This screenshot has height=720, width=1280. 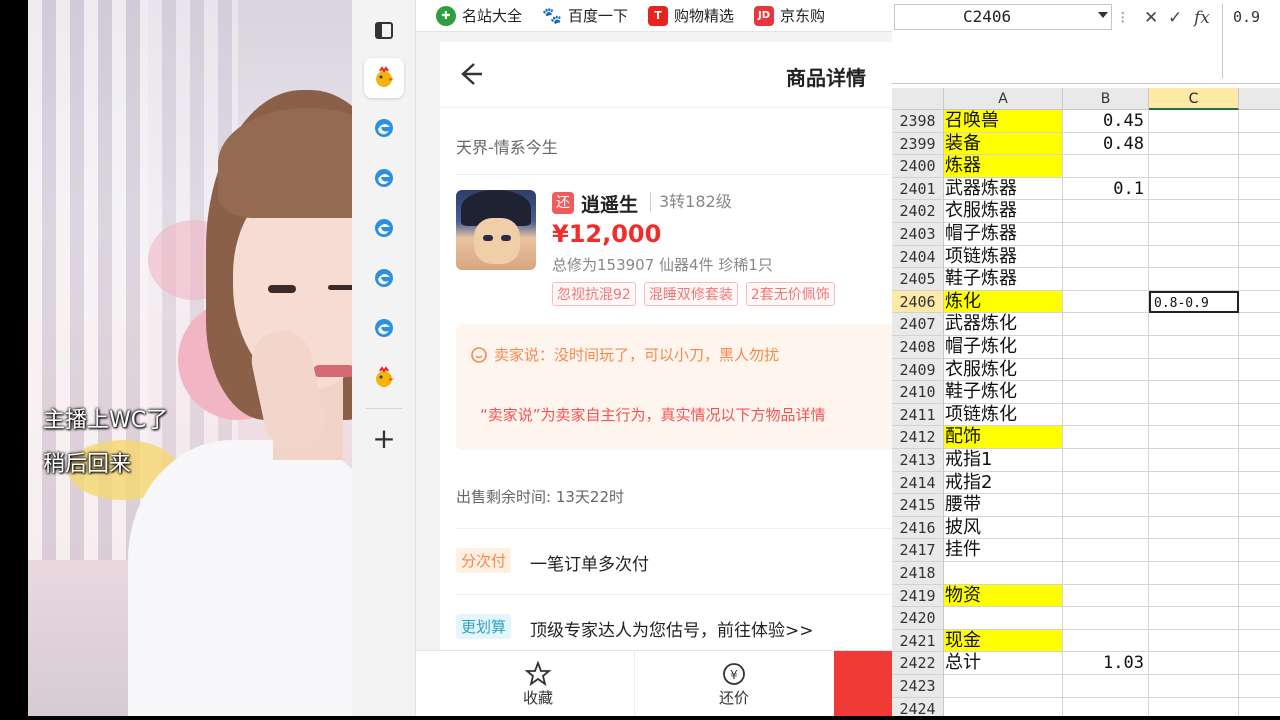 I want to click on tabs-icon, so click(x=384, y=30).